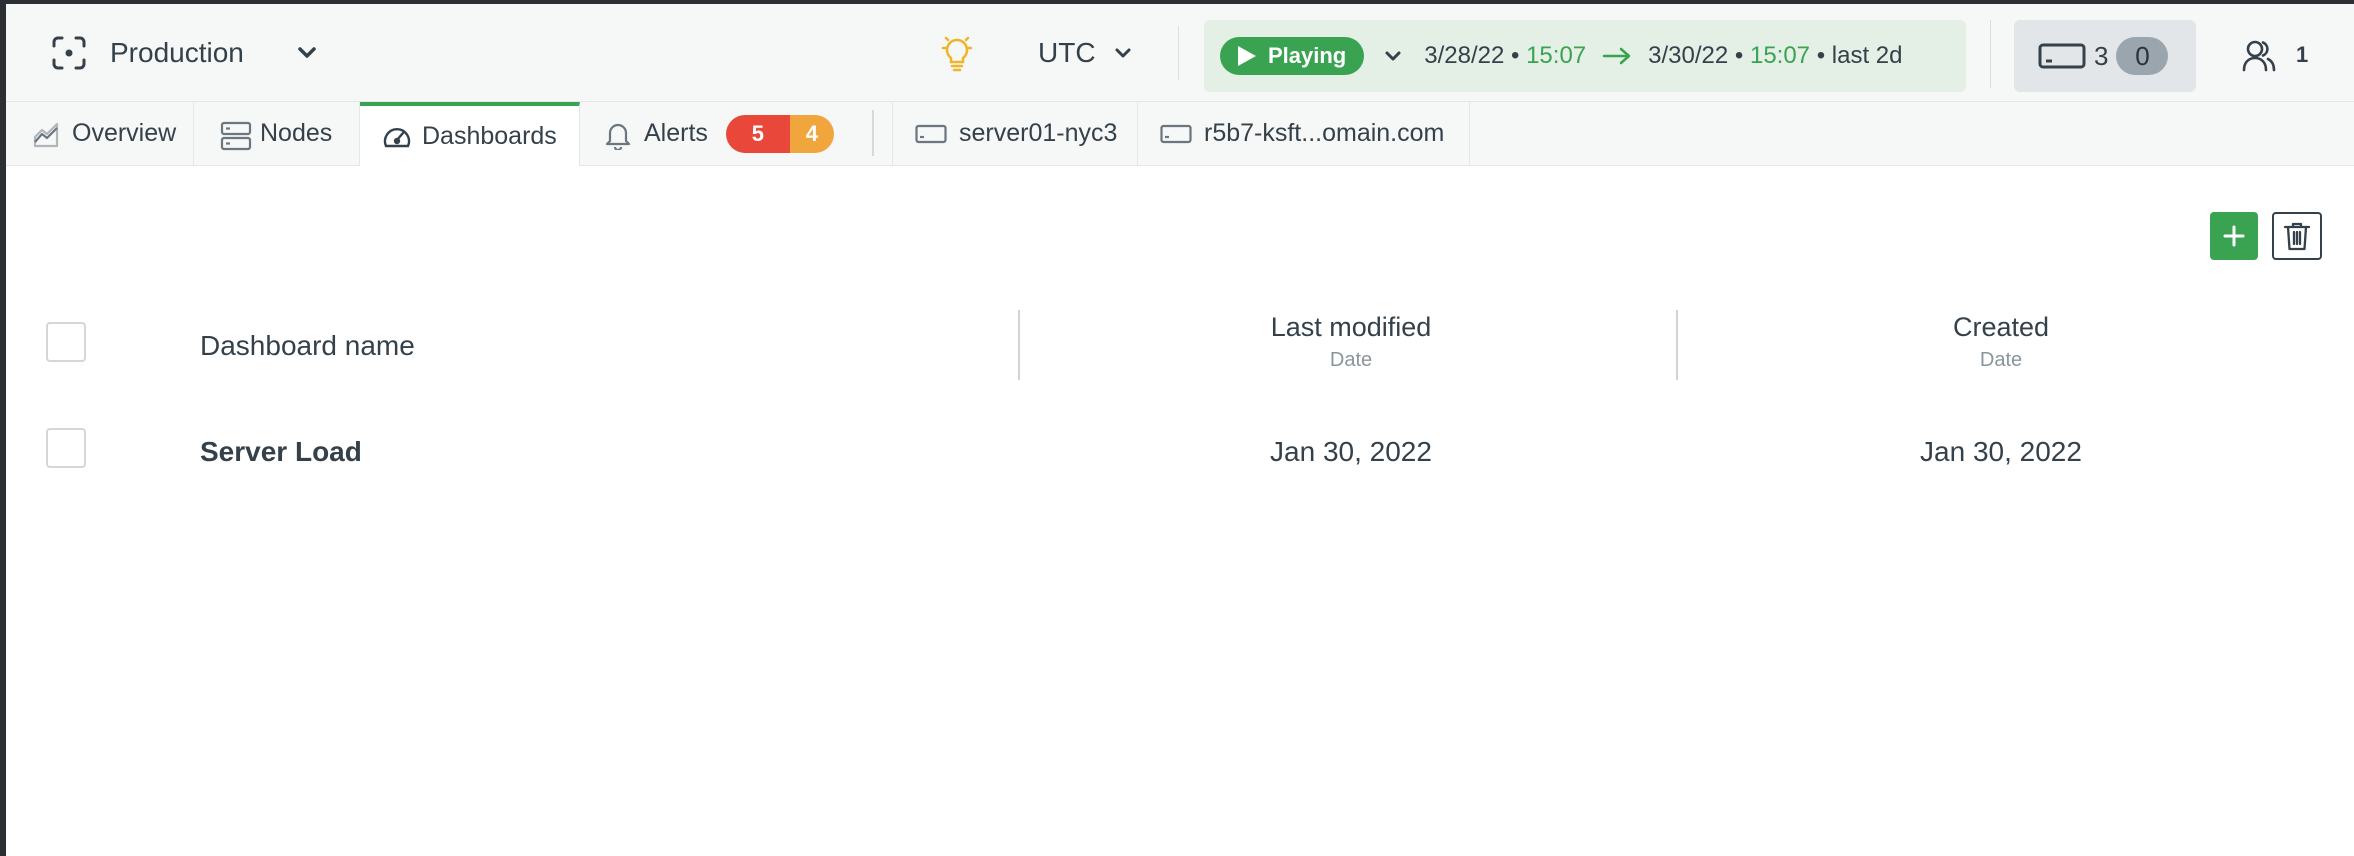 The image size is (2354, 856). I want to click on play-icon, so click(1246, 56).